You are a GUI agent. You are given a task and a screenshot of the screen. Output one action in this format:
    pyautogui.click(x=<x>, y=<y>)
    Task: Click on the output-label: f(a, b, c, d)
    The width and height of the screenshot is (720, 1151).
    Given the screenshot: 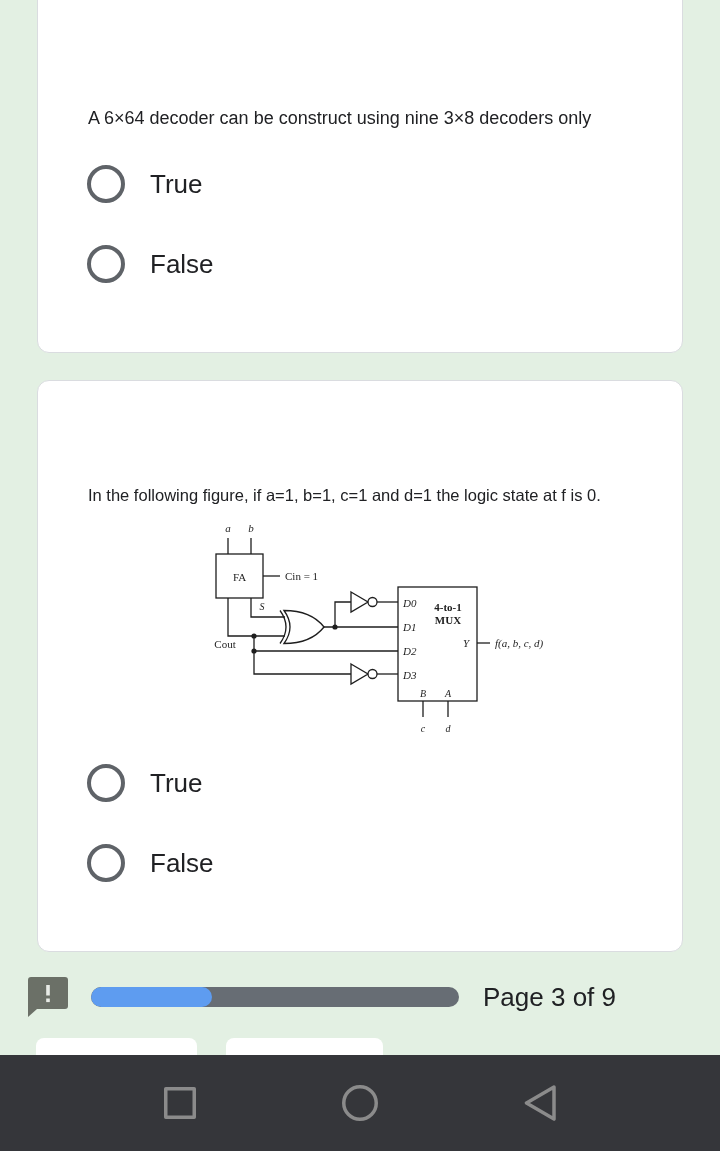 What is the action you would take?
    pyautogui.click(x=519, y=643)
    